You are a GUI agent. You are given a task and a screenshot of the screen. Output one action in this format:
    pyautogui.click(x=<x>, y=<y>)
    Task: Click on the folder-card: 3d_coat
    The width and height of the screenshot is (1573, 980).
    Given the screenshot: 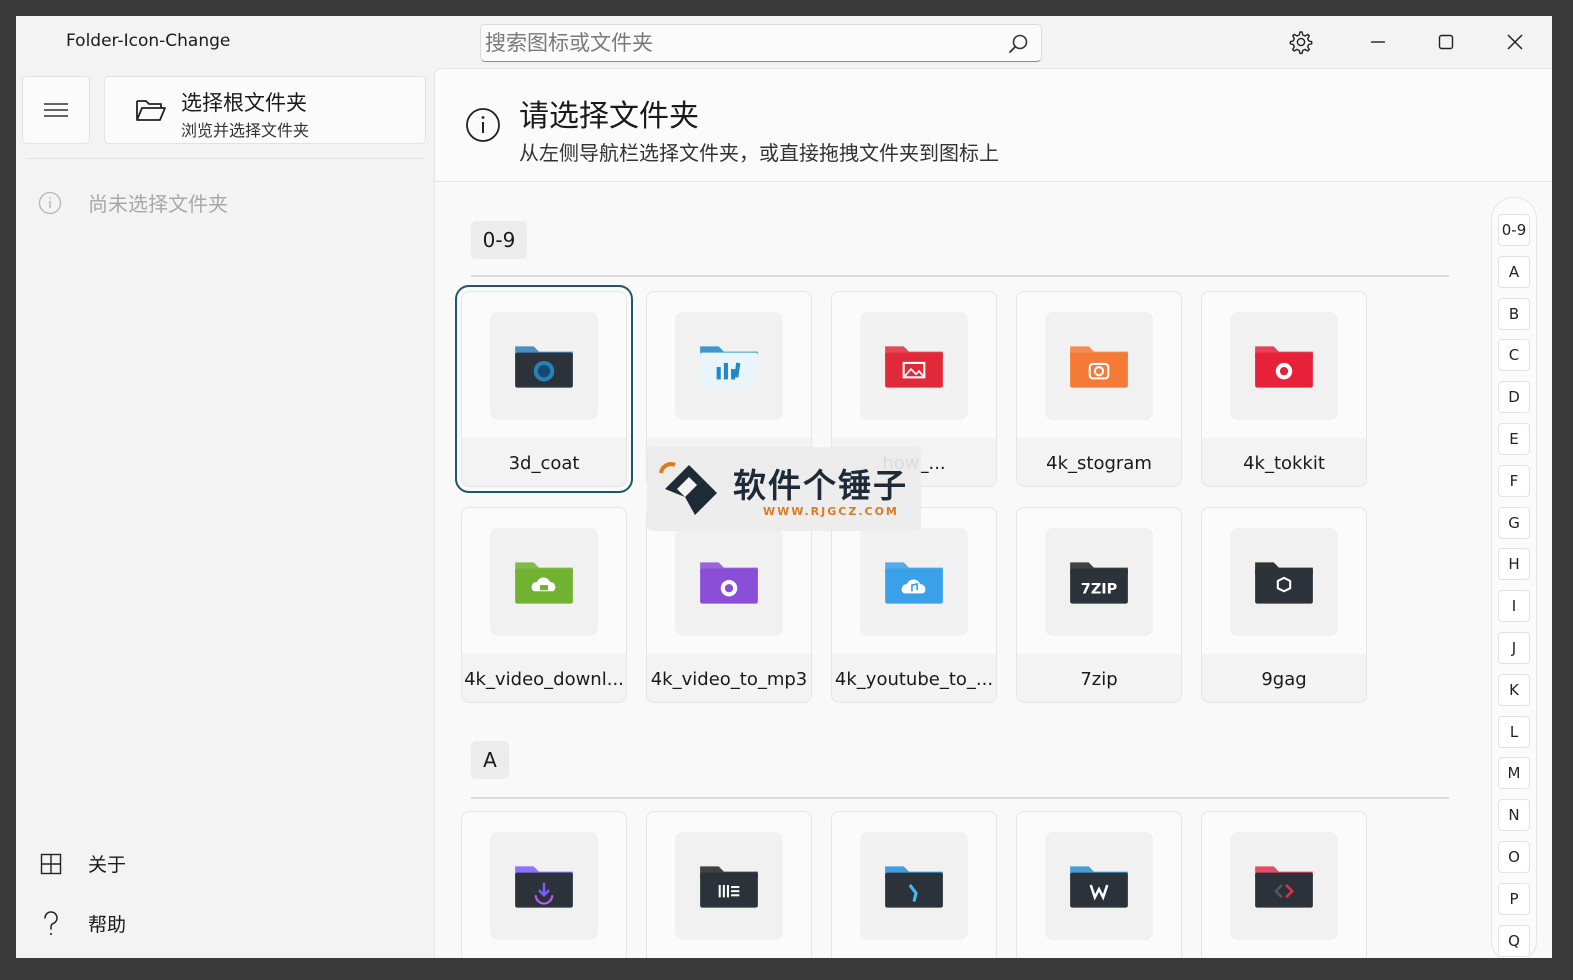 What is the action you would take?
    pyautogui.click(x=544, y=389)
    